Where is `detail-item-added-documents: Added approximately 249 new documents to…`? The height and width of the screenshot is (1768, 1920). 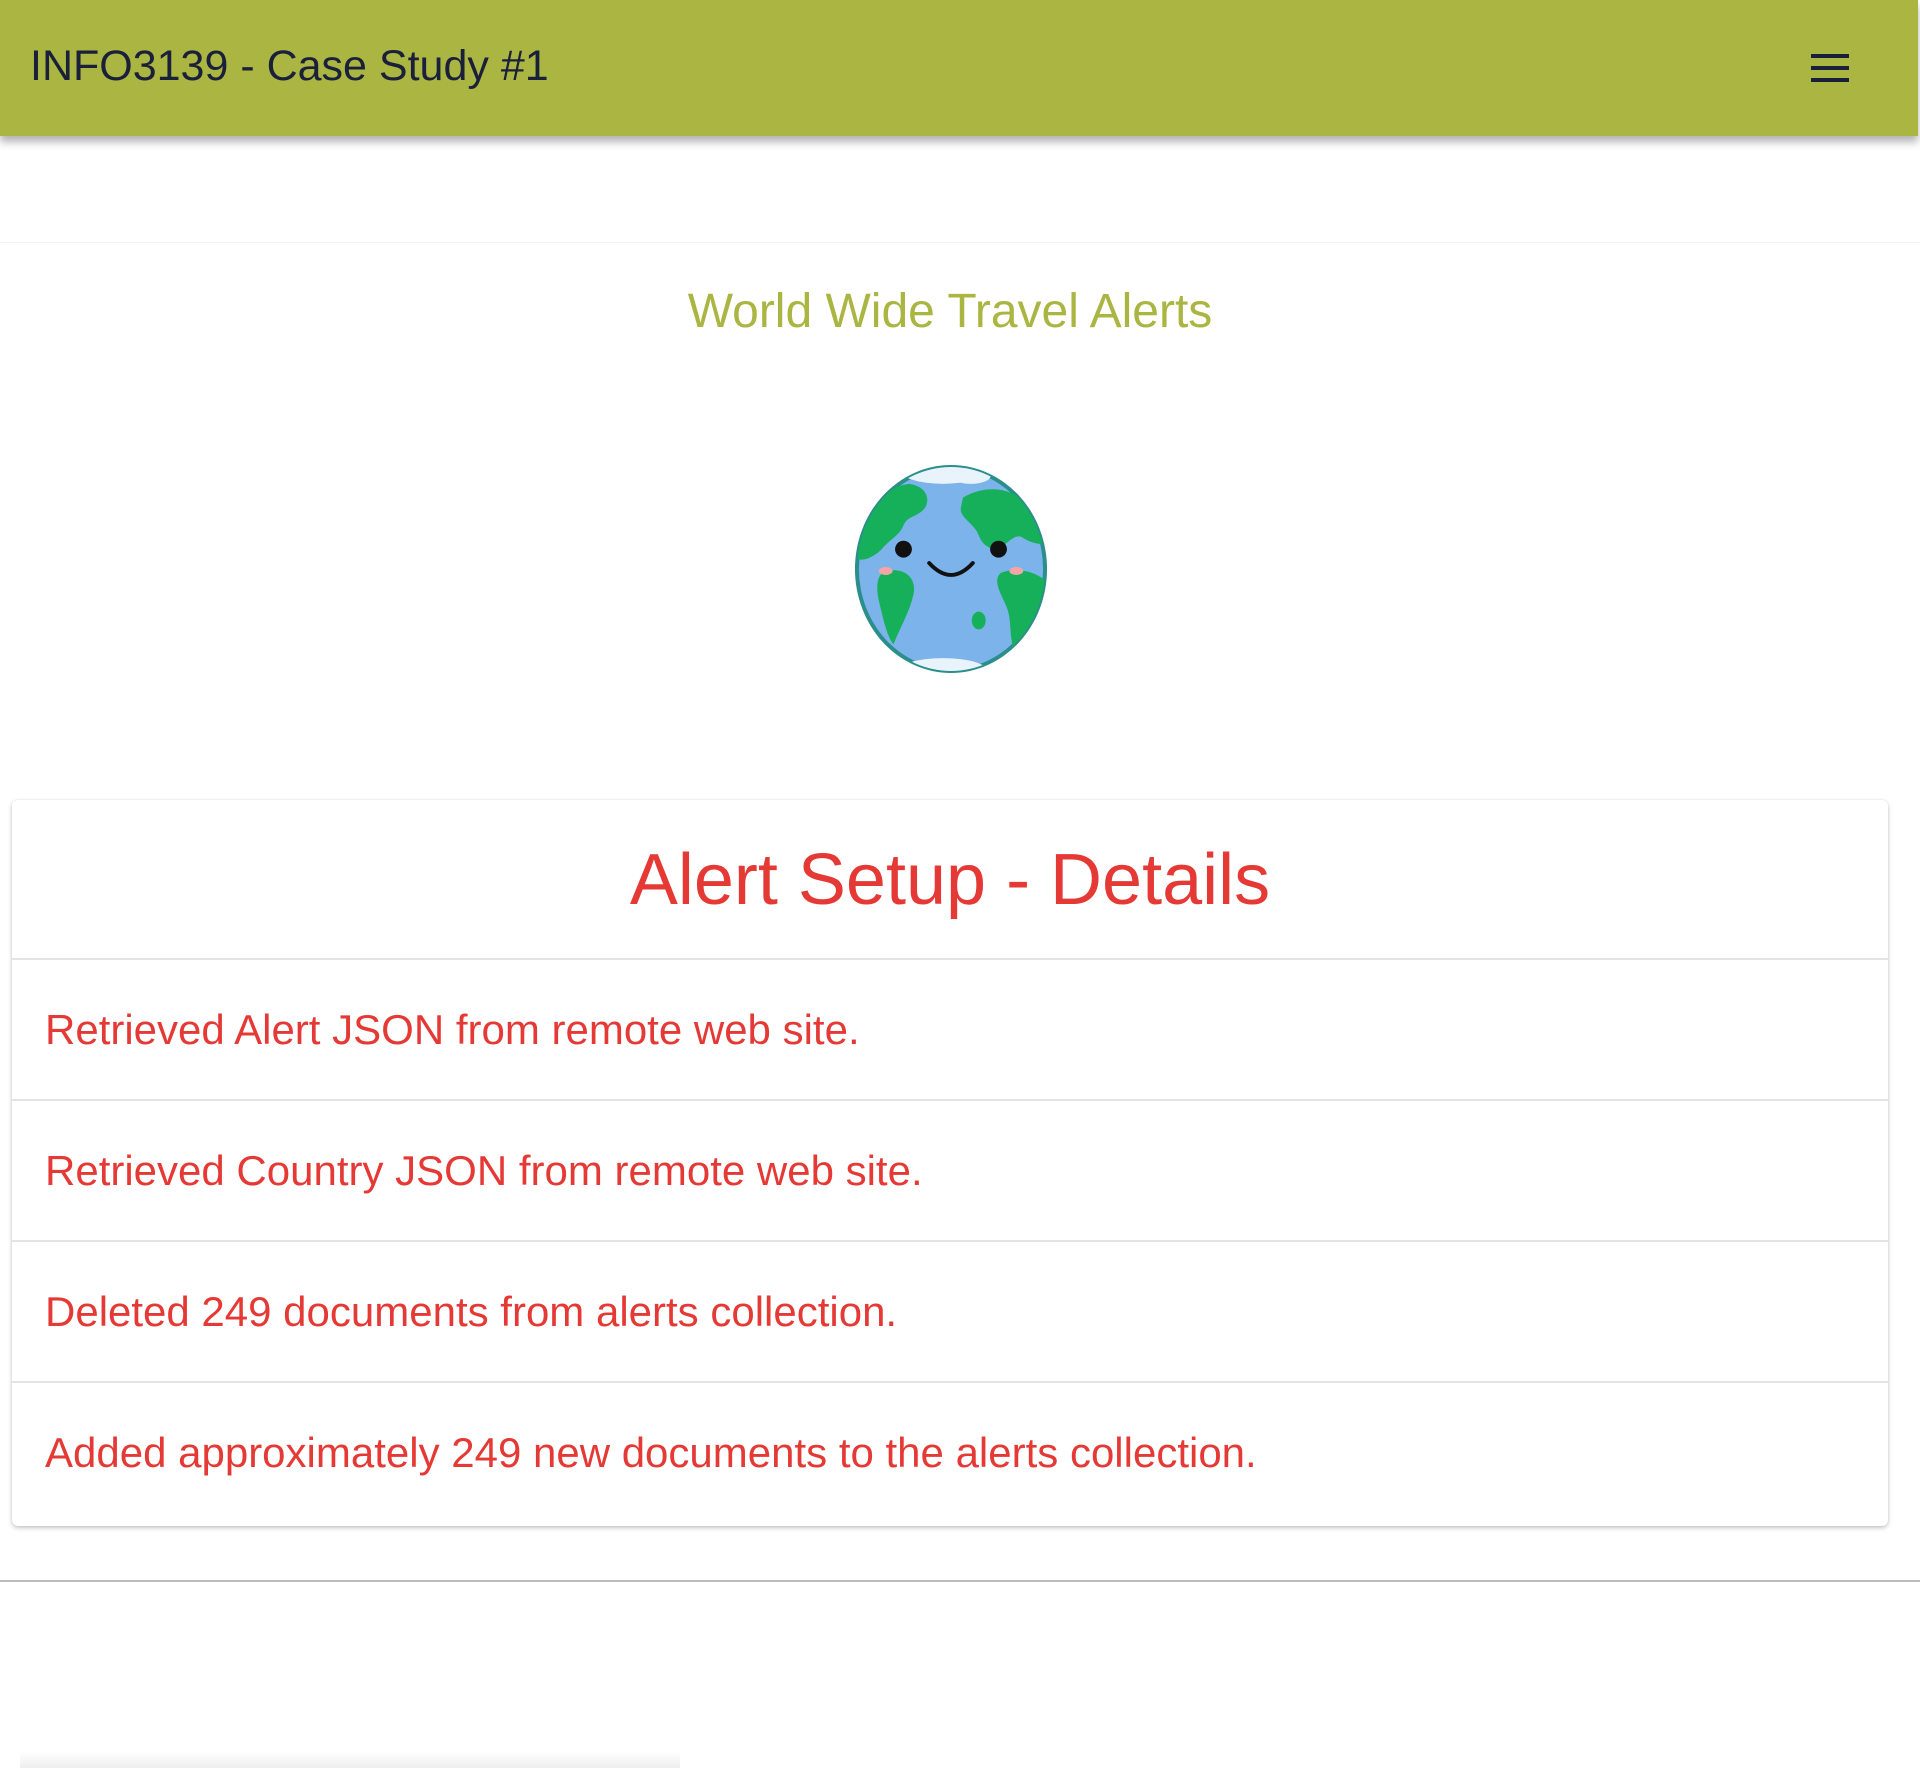 detail-item-added-documents: Added approximately 249 new documents to… is located at coordinates (651, 1452).